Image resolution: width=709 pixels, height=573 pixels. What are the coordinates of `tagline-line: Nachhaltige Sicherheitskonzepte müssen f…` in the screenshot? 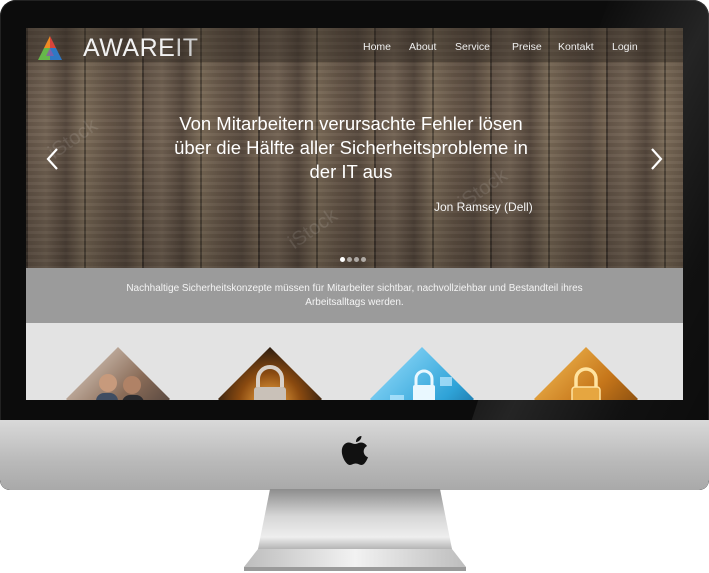 It's located at (354, 288).